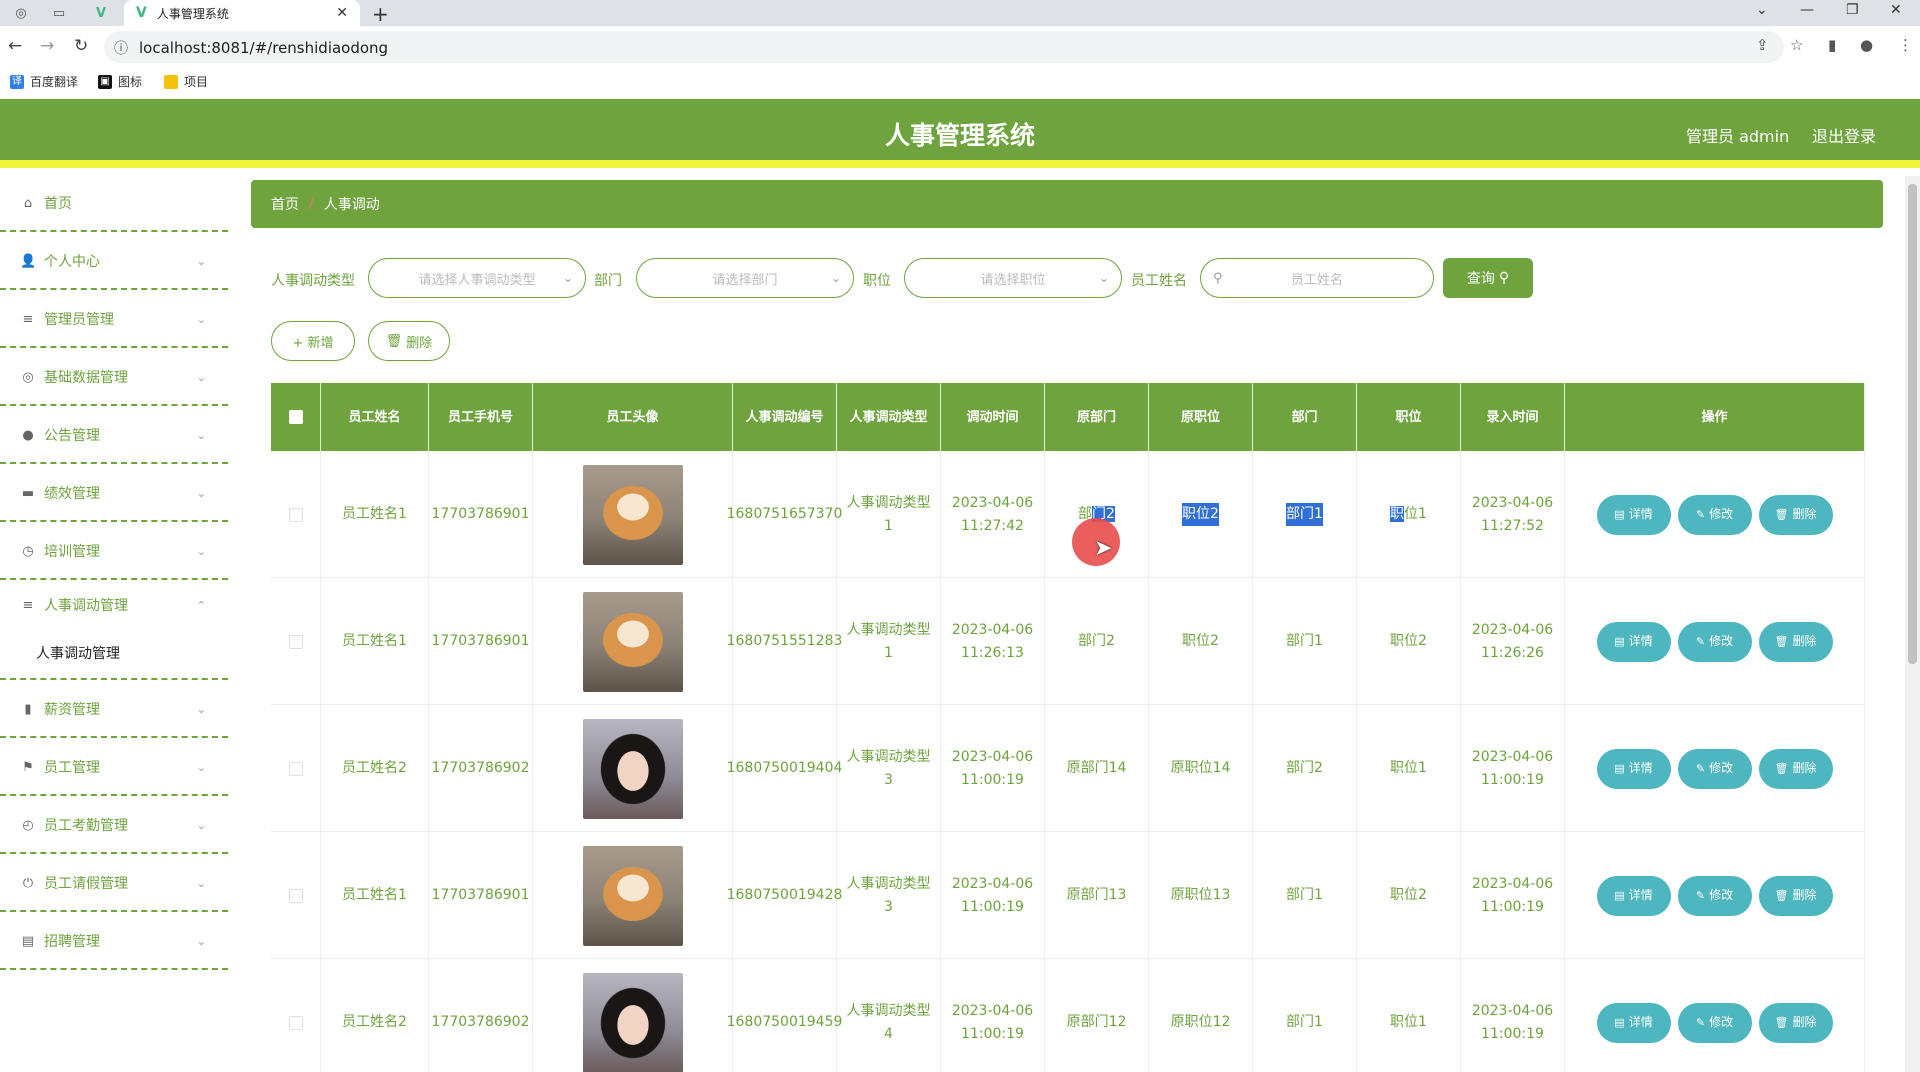 This screenshot has width=1920, height=1072. I want to click on sidebar-item-8: ▮ 薪资管理 ⌄, so click(114, 710).